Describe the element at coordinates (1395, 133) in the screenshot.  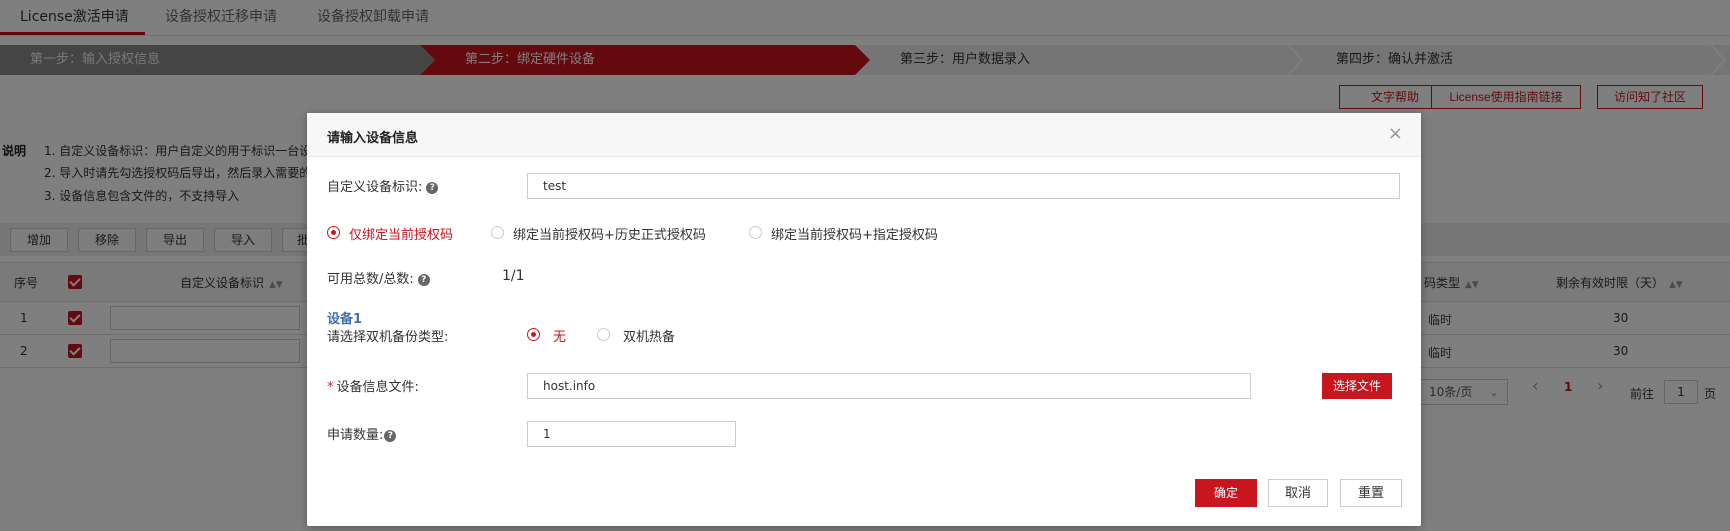
I see `close-icon: ×` at that location.